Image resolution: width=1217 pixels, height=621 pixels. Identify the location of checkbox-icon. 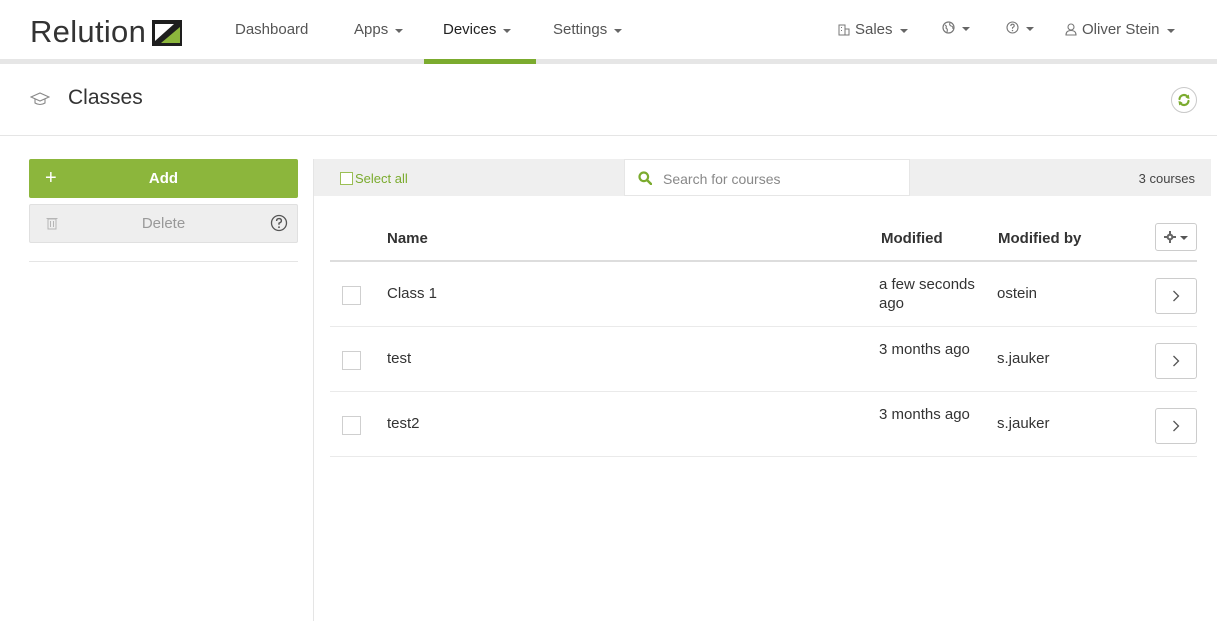
(346, 178).